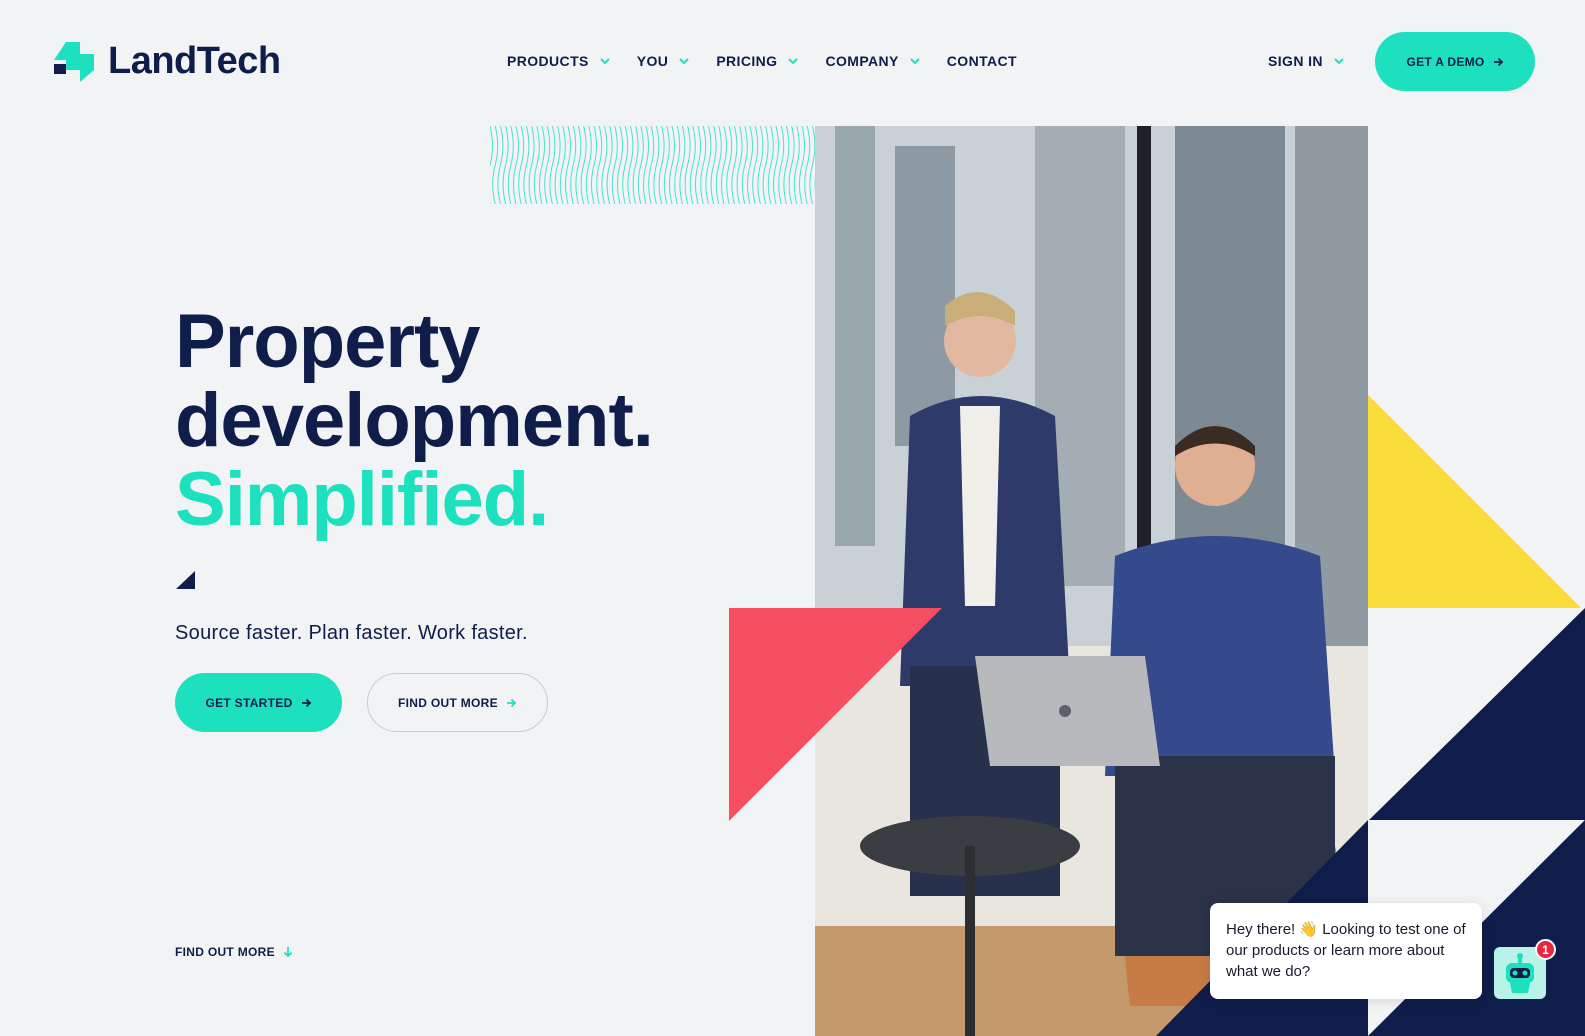 The width and height of the screenshot is (1585, 1036). I want to click on headline-line-2: development., so click(414, 420).